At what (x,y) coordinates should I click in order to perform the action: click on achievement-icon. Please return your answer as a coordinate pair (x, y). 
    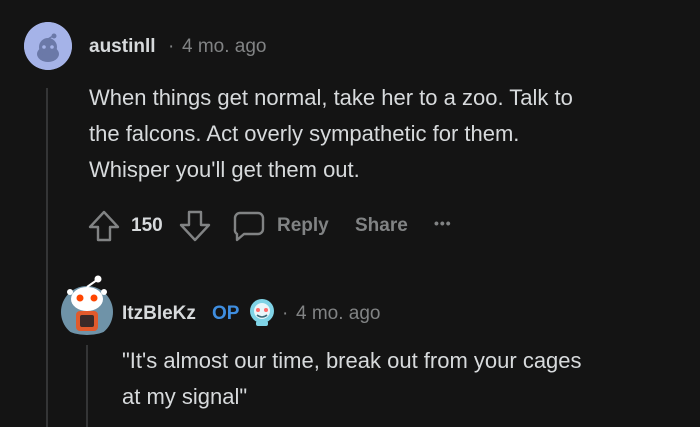
    Looking at the image, I should click on (262, 312).